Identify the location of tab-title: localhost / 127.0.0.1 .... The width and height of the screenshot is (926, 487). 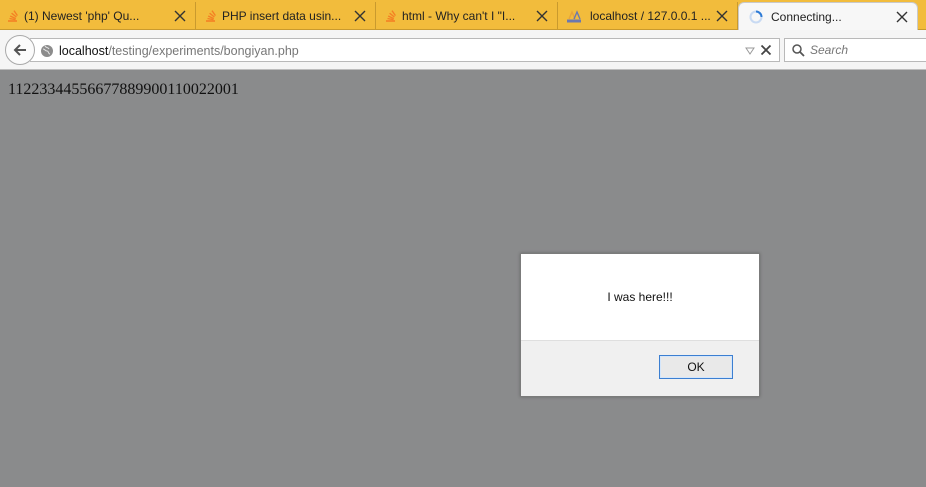
(650, 16).